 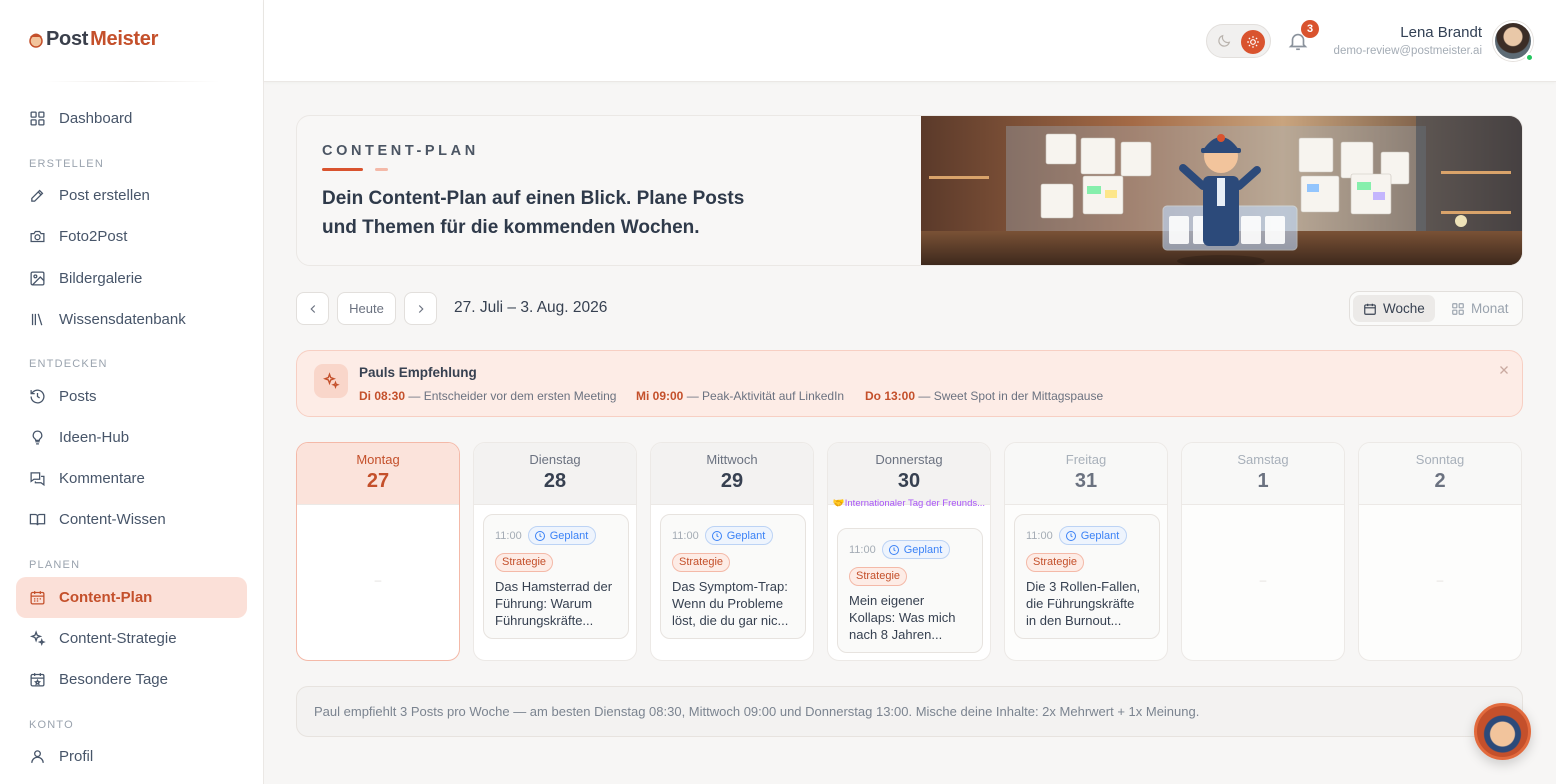 What do you see at coordinates (1394, 308) in the screenshot?
I see `view-week-button: Woche` at bounding box center [1394, 308].